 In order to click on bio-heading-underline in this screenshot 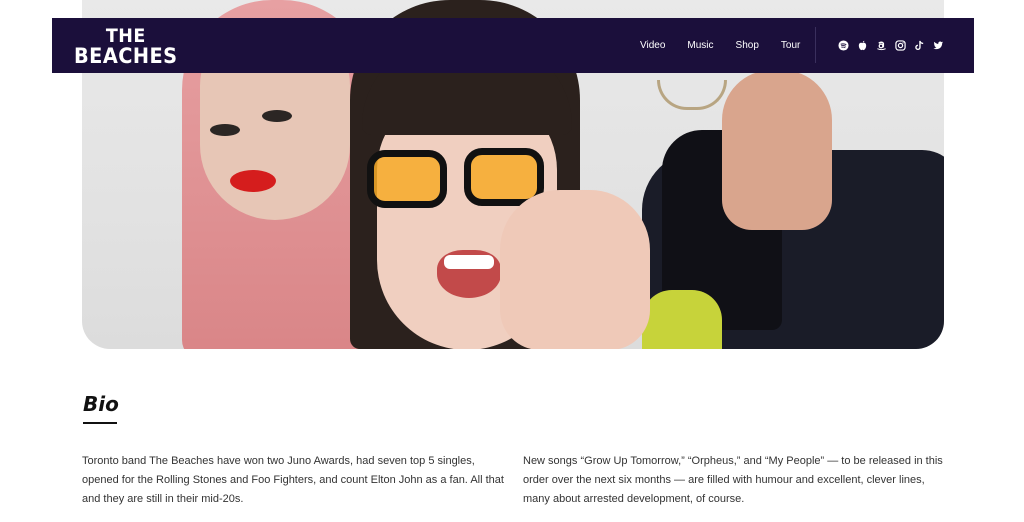, I will do `click(100, 423)`.